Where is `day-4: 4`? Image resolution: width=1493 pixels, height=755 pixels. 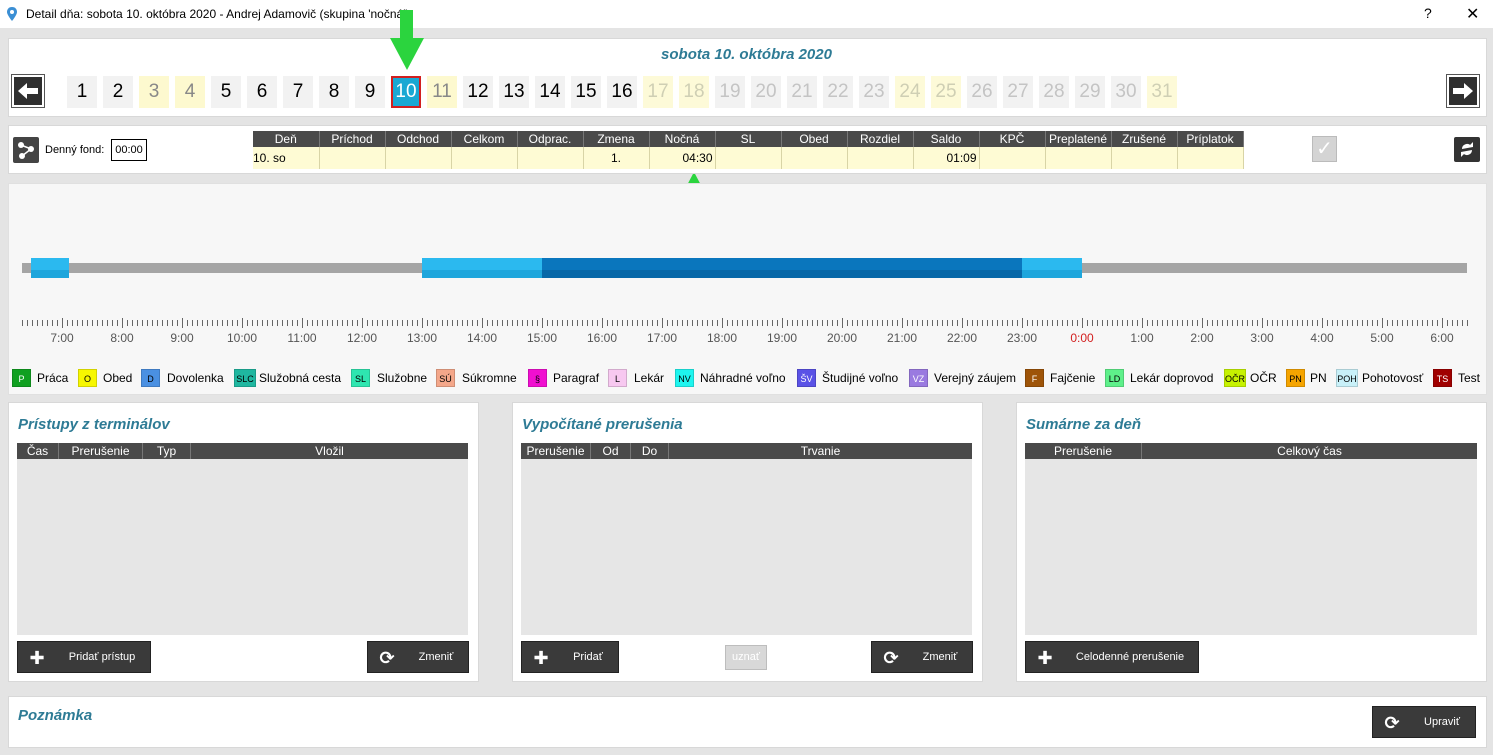 day-4: 4 is located at coordinates (190, 92).